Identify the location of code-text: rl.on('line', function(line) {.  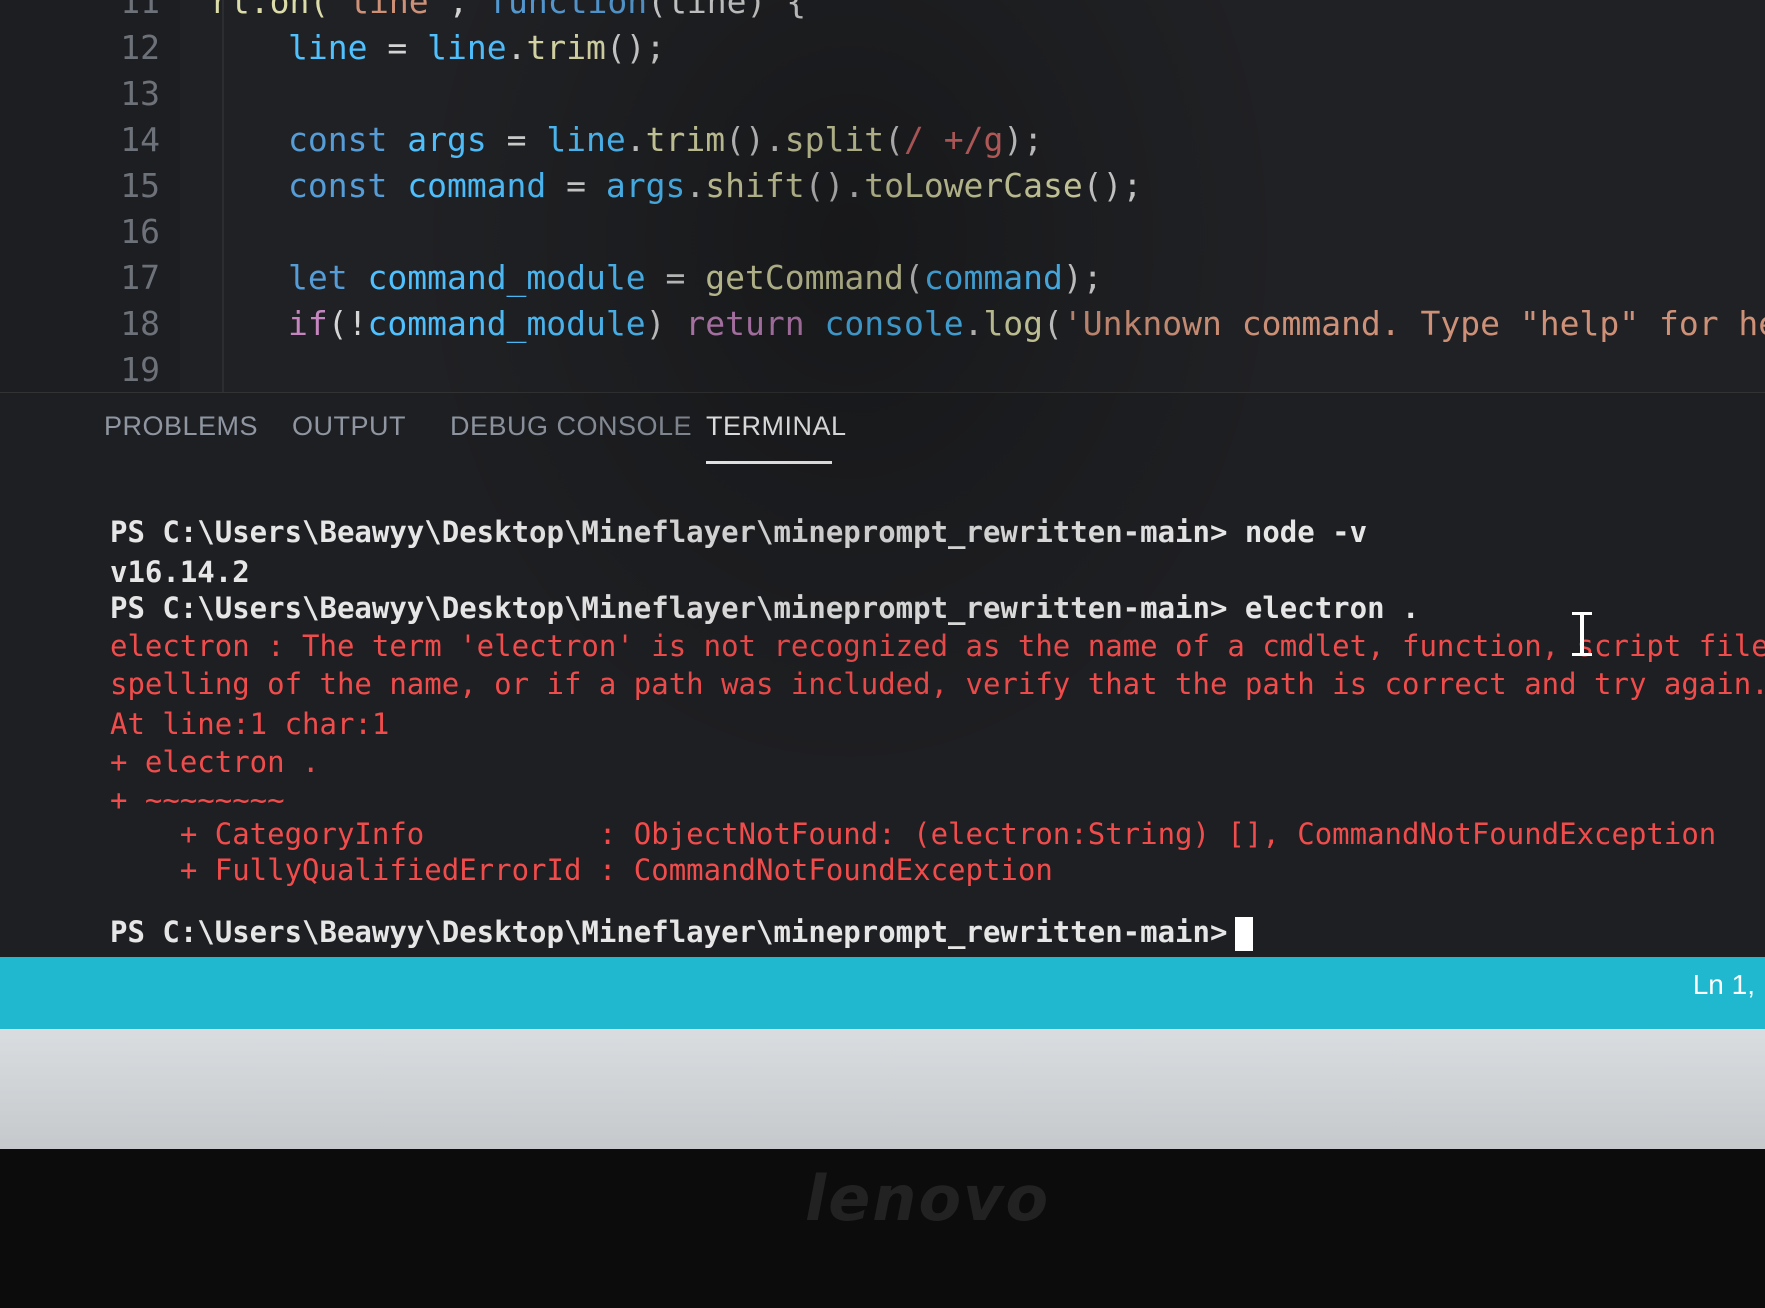
(508, 12).